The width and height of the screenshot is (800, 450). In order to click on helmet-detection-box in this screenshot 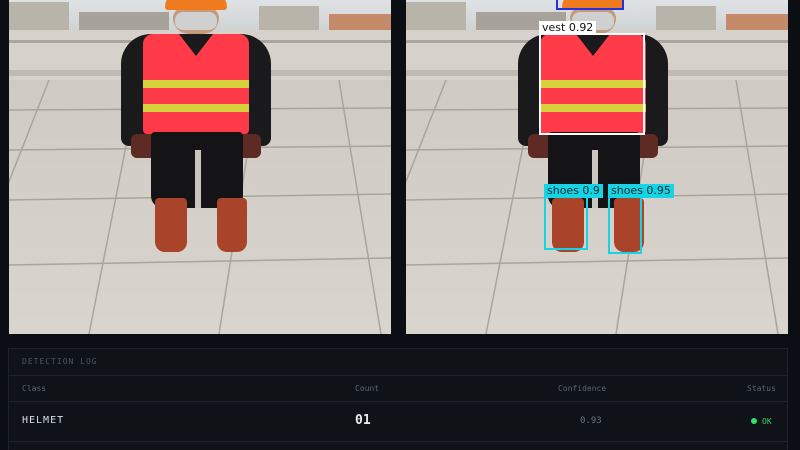, I will do `click(590, 5)`.